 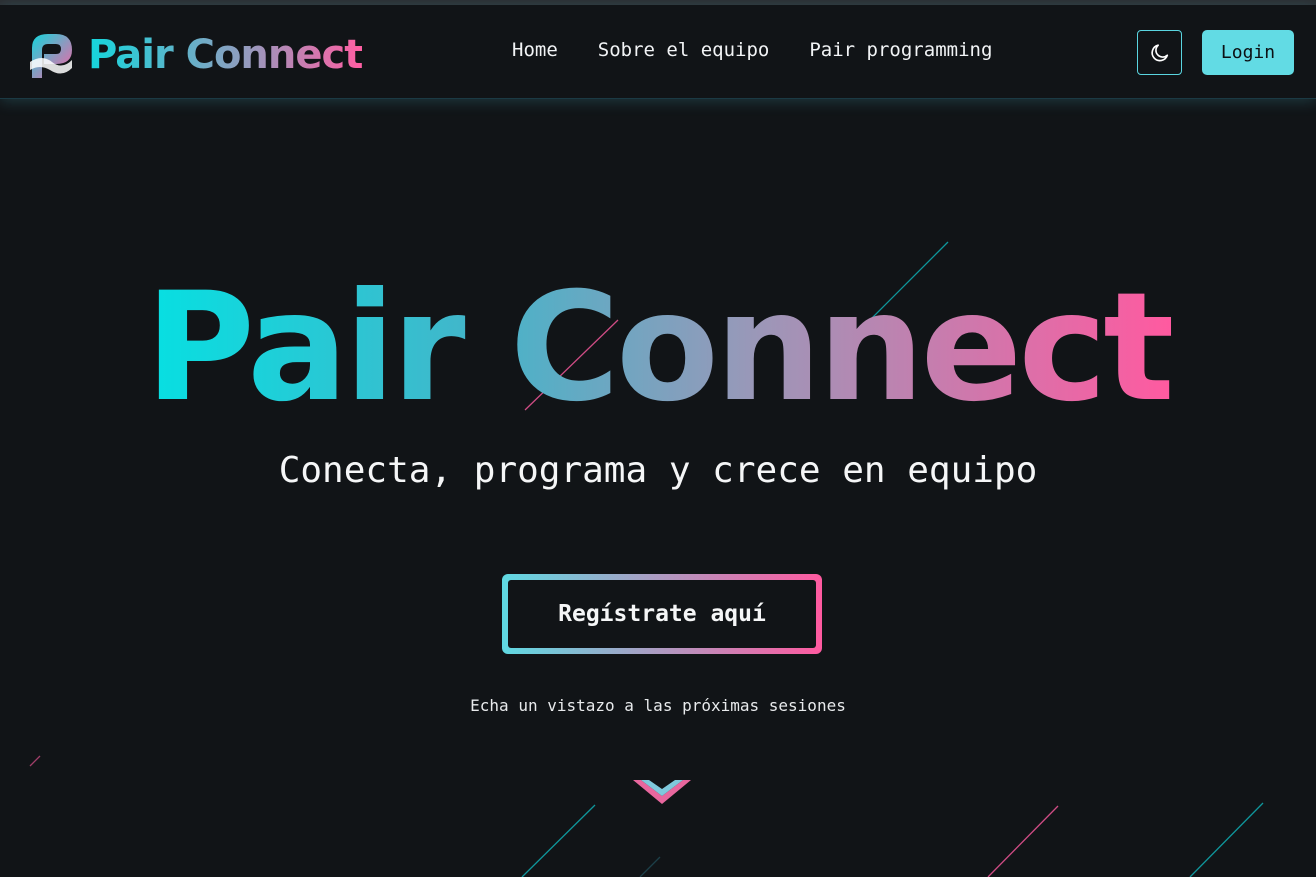 What do you see at coordinates (772, 50) in the screenshot?
I see `nav-links: Home Sobre el equipo Pair programming` at bounding box center [772, 50].